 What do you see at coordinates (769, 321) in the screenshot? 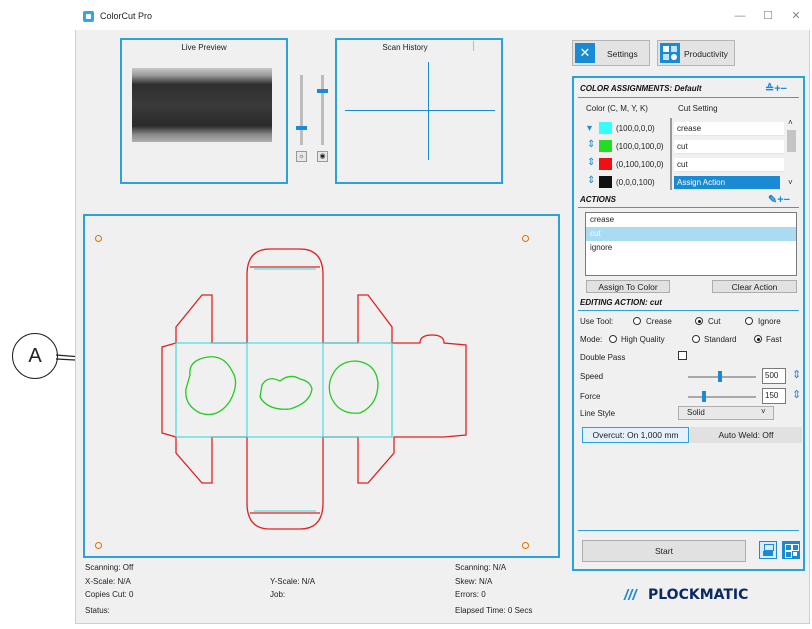
I see `tool-ignore-label: Ignore` at bounding box center [769, 321].